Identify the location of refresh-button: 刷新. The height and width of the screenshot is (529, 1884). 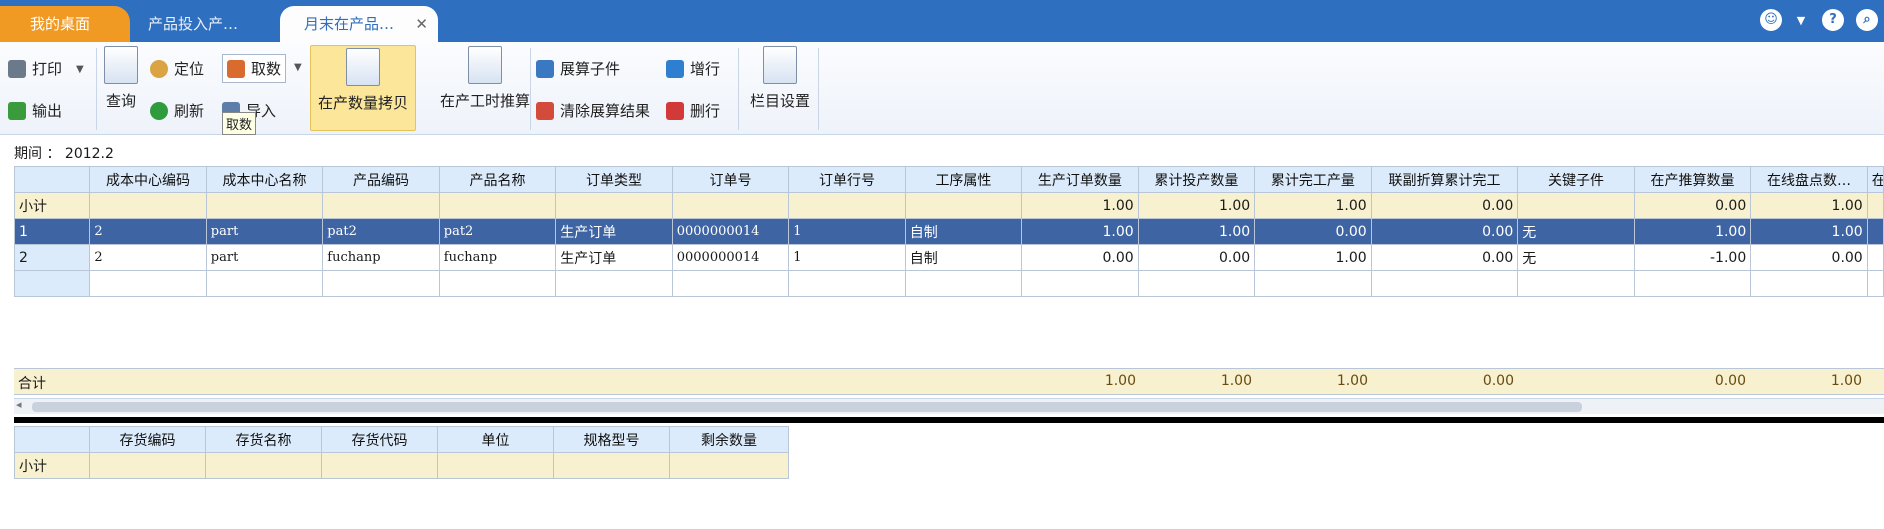
(177, 110).